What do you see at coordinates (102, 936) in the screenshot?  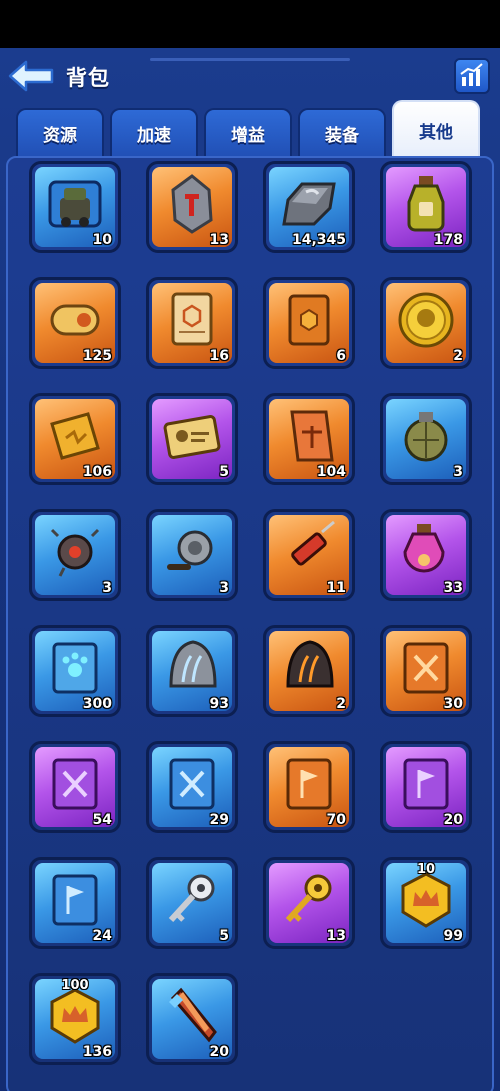 I see `item-count: 24` at bounding box center [102, 936].